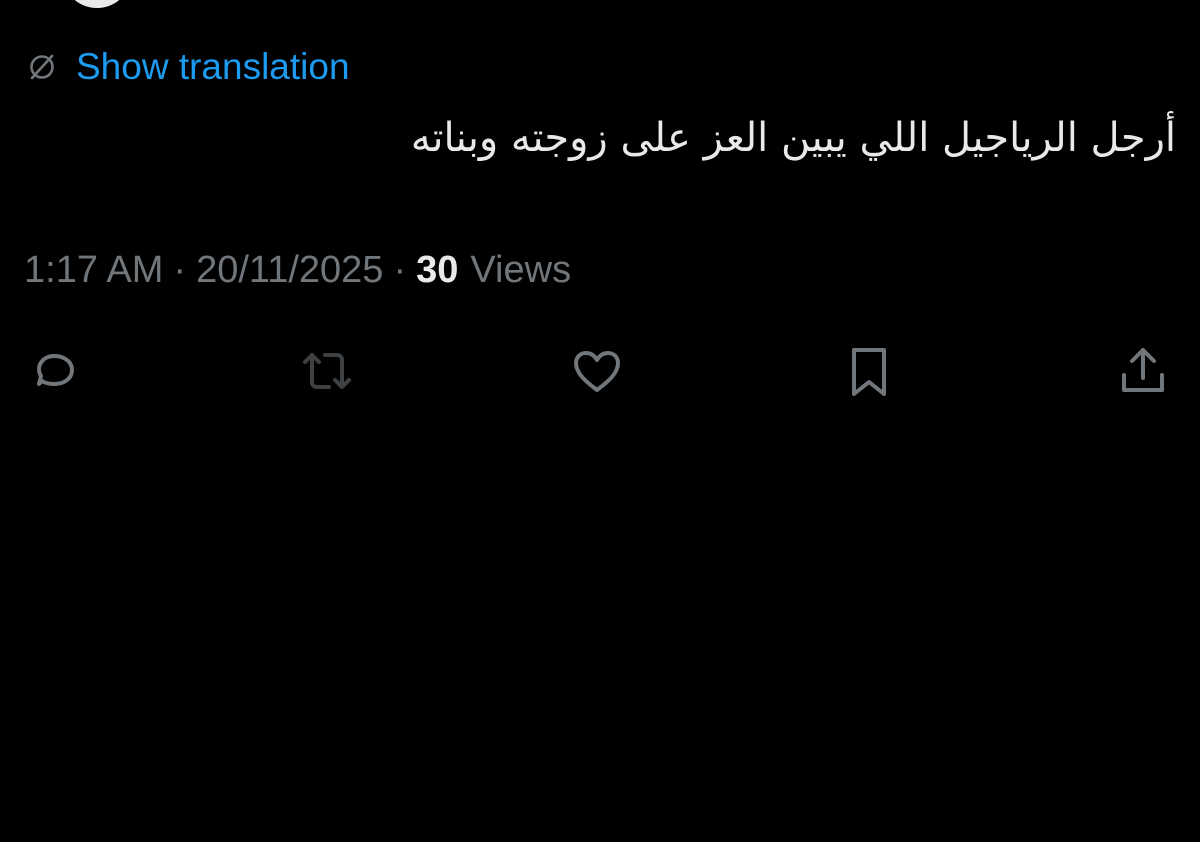  I want to click on reply-icon, so click(53, 371).